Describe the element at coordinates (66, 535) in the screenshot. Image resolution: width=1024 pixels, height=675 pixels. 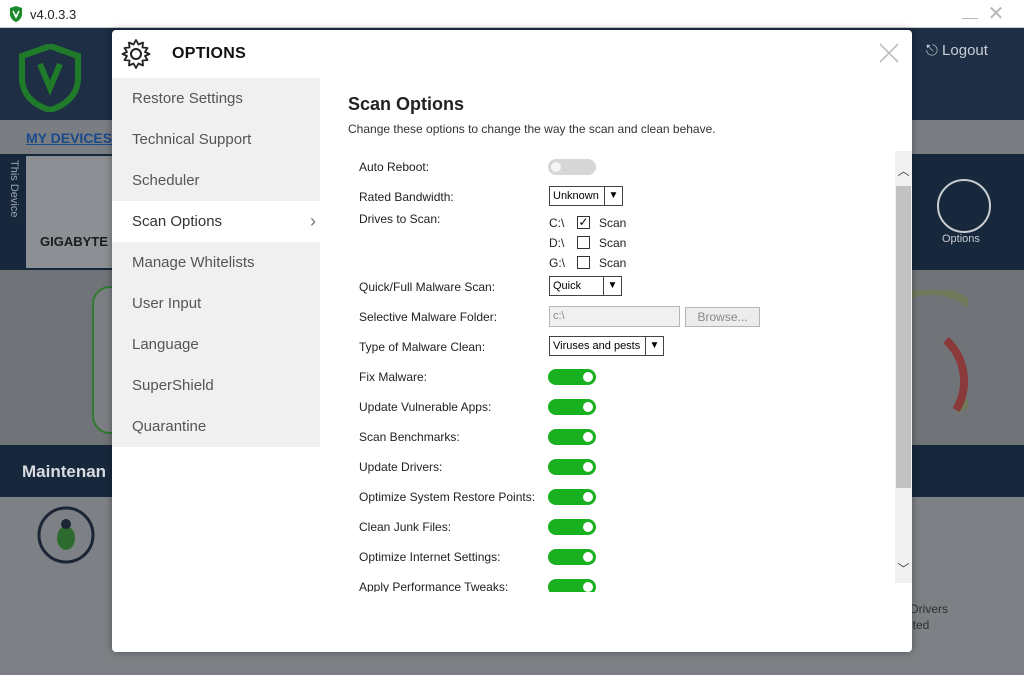
I see `bug-icon` at that location.